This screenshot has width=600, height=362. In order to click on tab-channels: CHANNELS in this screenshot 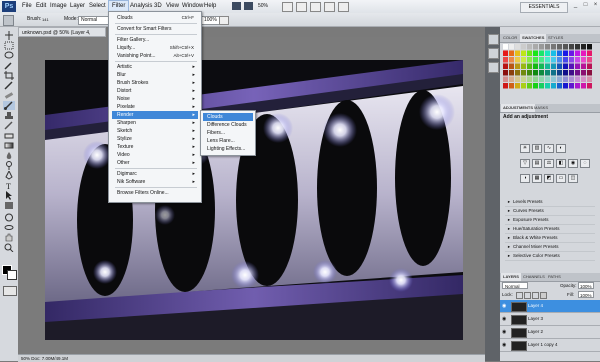, I will do `click(534, 277)`.